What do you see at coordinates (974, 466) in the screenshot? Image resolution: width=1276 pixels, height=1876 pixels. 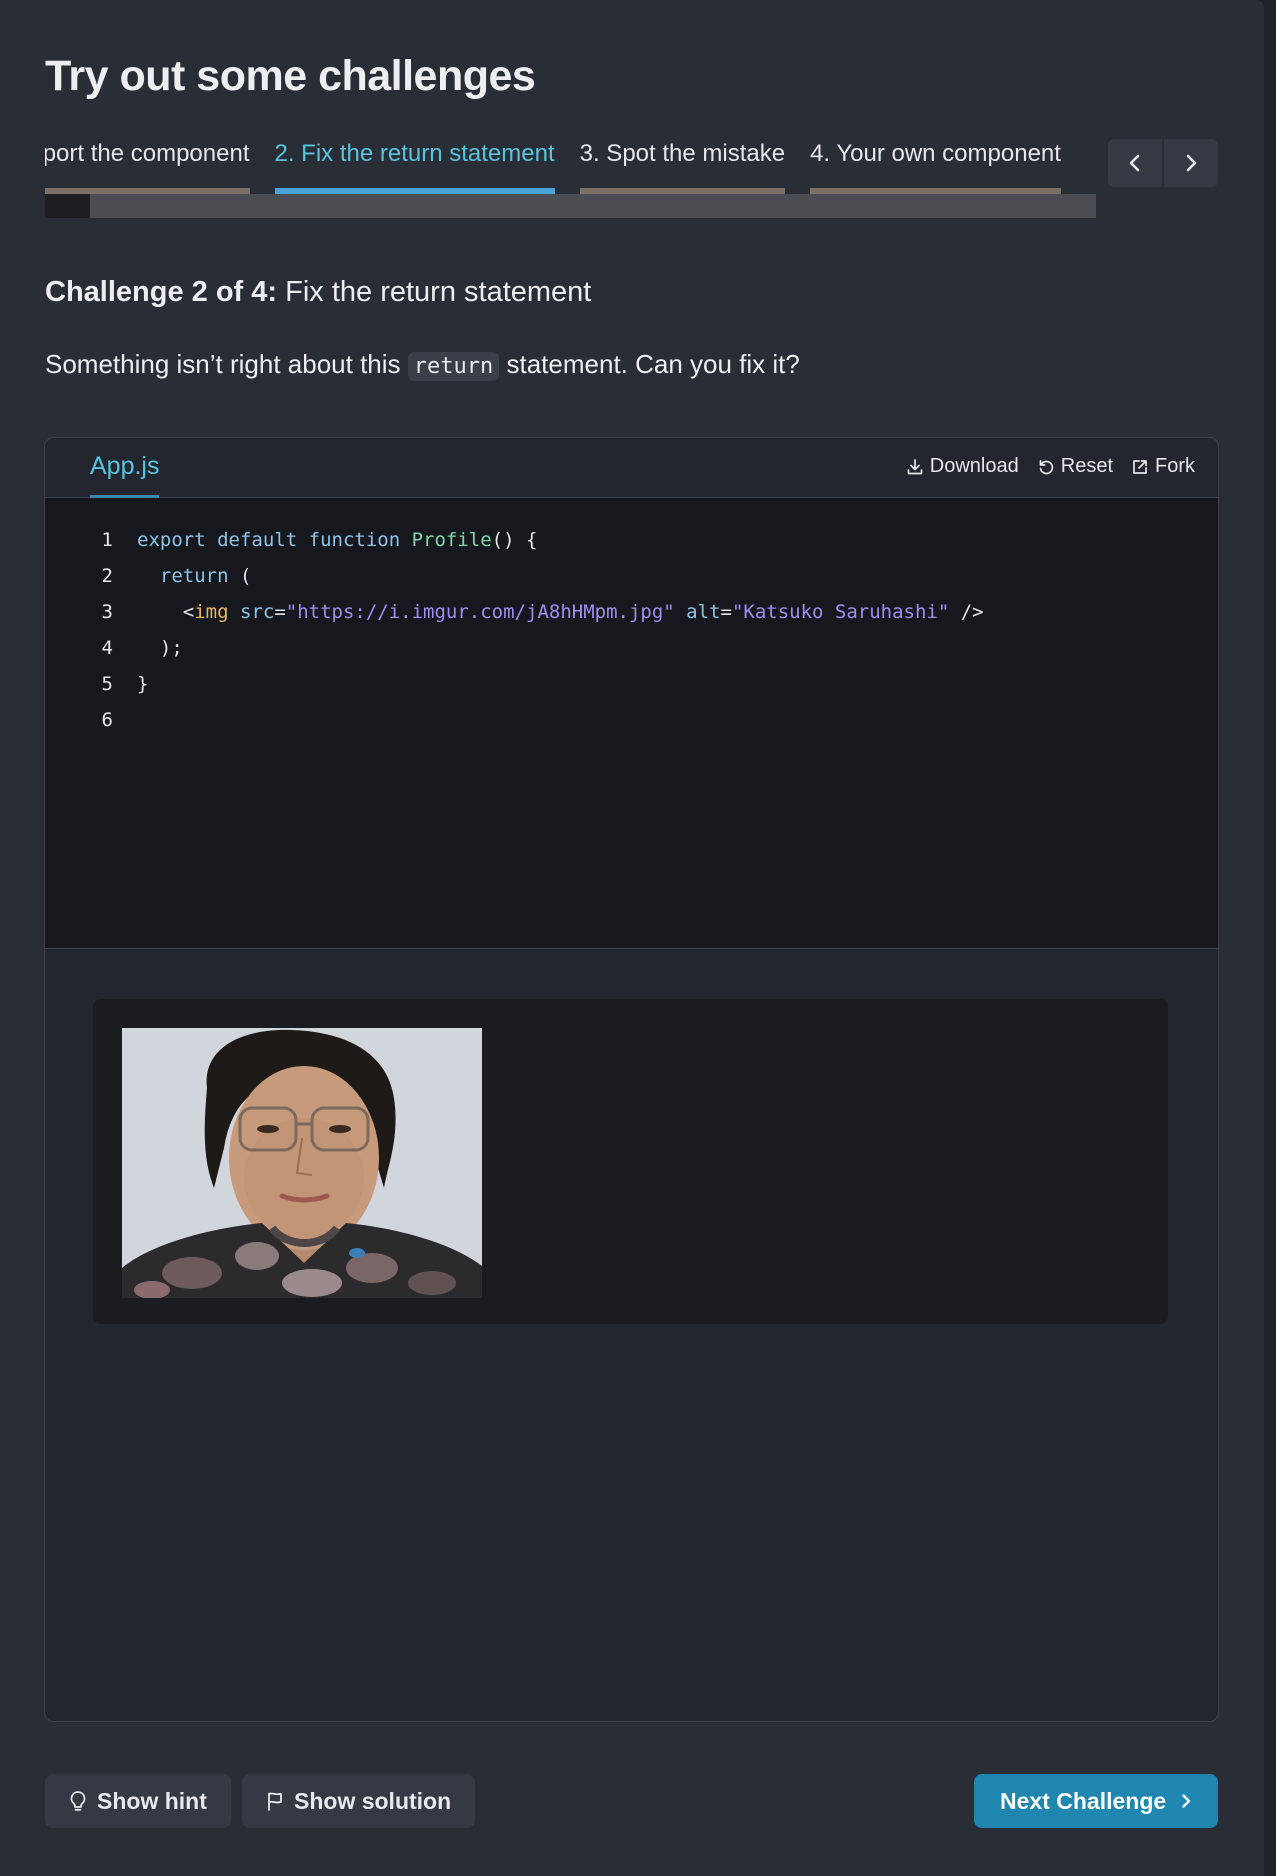 I see `download-label: Download` at bounding box center [974, 466].